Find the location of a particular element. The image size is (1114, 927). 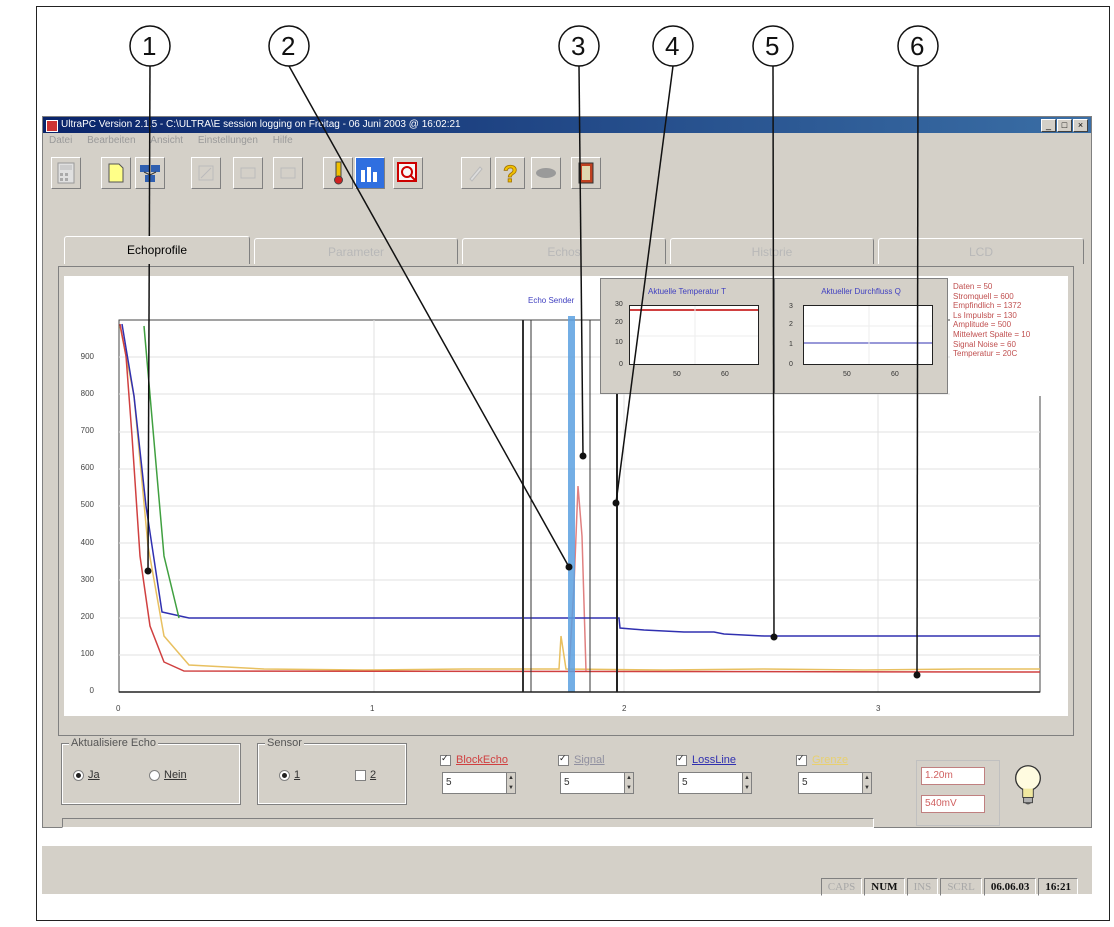

x-tick-1: 1 is located at coordinates (372, 708).